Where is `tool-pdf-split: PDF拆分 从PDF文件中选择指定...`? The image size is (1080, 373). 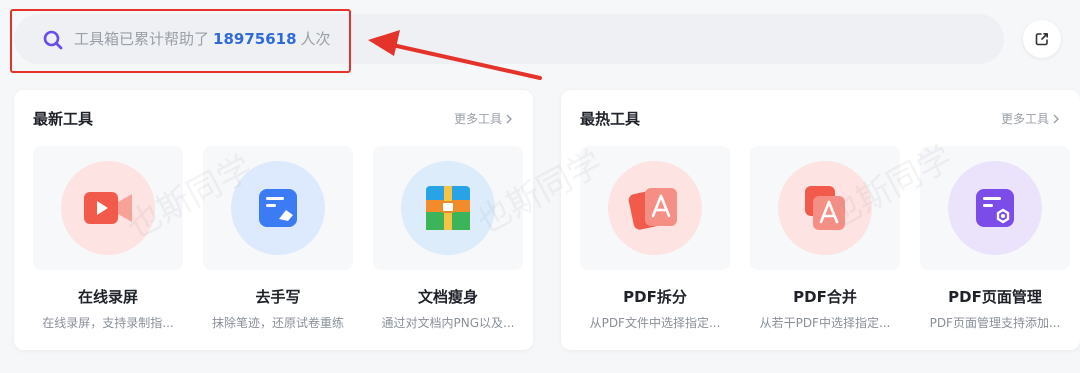 tool-pdf-split: PDF拆分 从PDF文件中选择指定... is located at coordinates (655, 246).